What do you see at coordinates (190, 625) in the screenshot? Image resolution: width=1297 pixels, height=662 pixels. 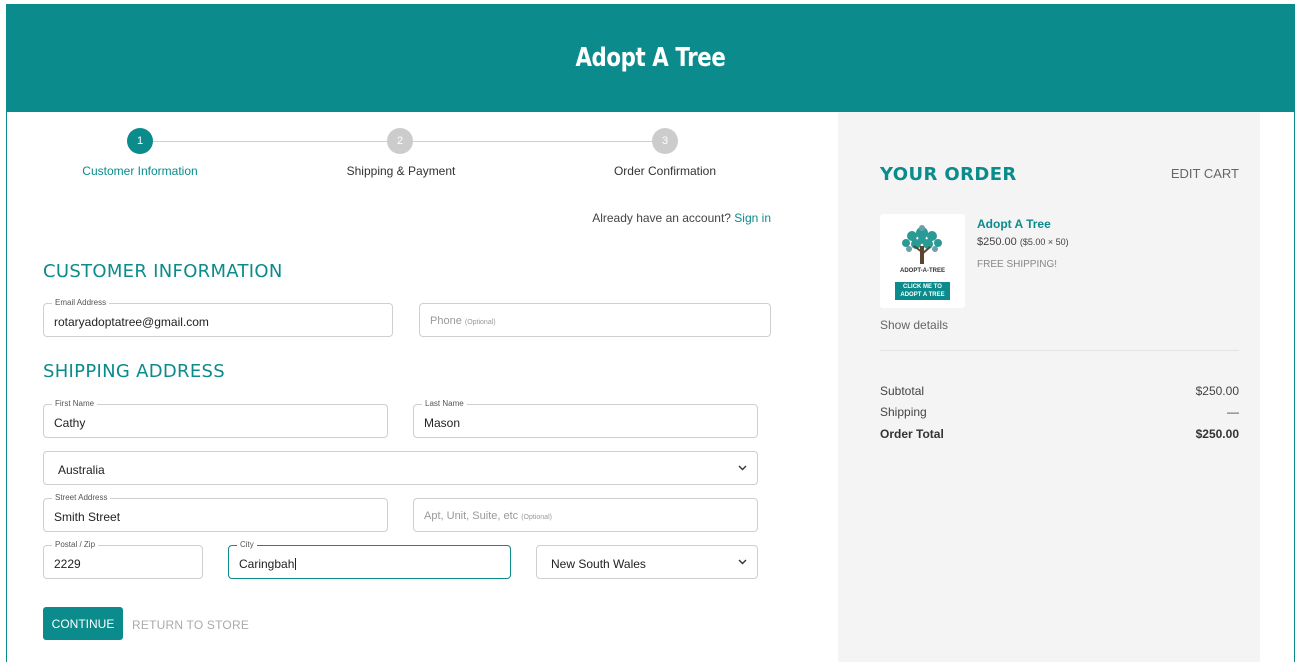 I see `return-to-store-link: RETURN TO STORE` at bounding box center [190, 625].